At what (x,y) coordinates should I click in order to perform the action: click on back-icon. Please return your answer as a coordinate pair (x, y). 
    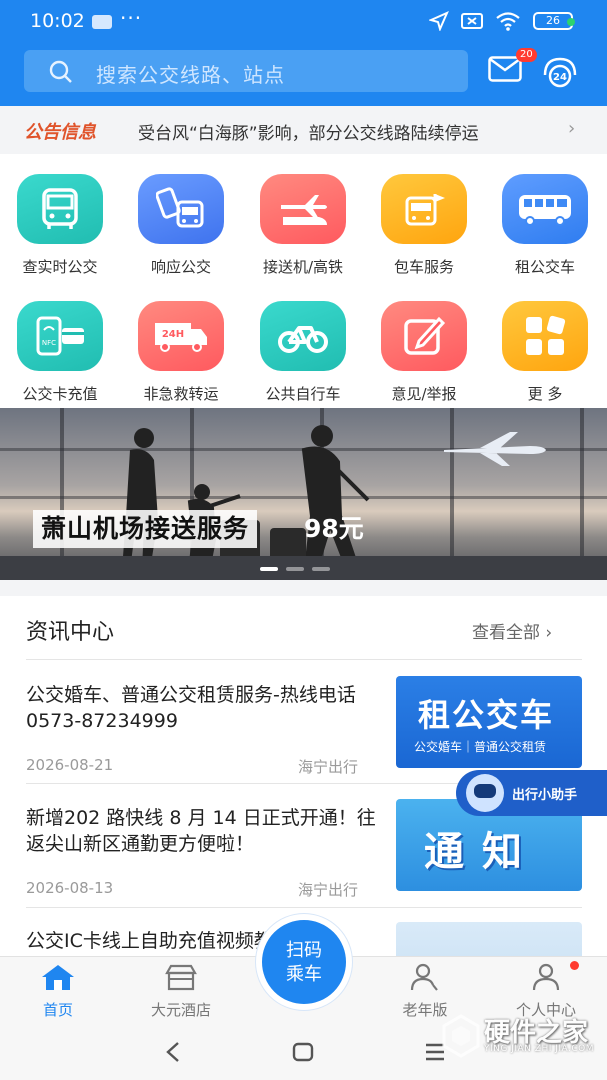
    Looking at the image, I should click on (173, 1052).